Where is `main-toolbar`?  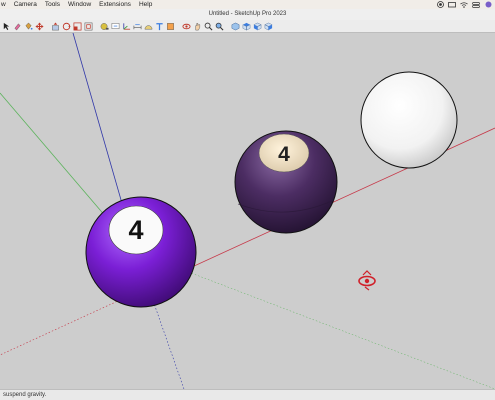
main-toolbar is located at coordinates (247, 26).